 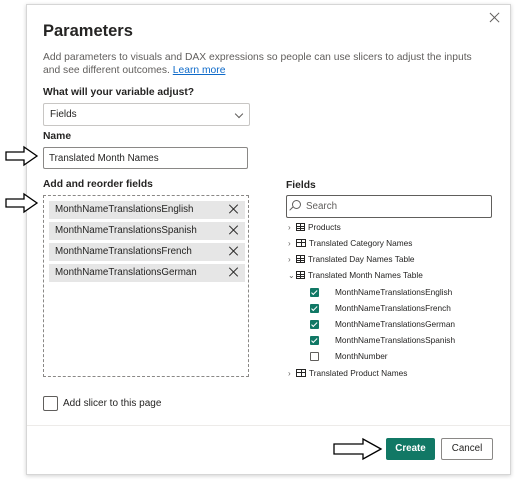 What do you see at coordinates (146, 114) in the screenshot?
I see `variable-dropdown: Fields` at bounding box center [146, 114].